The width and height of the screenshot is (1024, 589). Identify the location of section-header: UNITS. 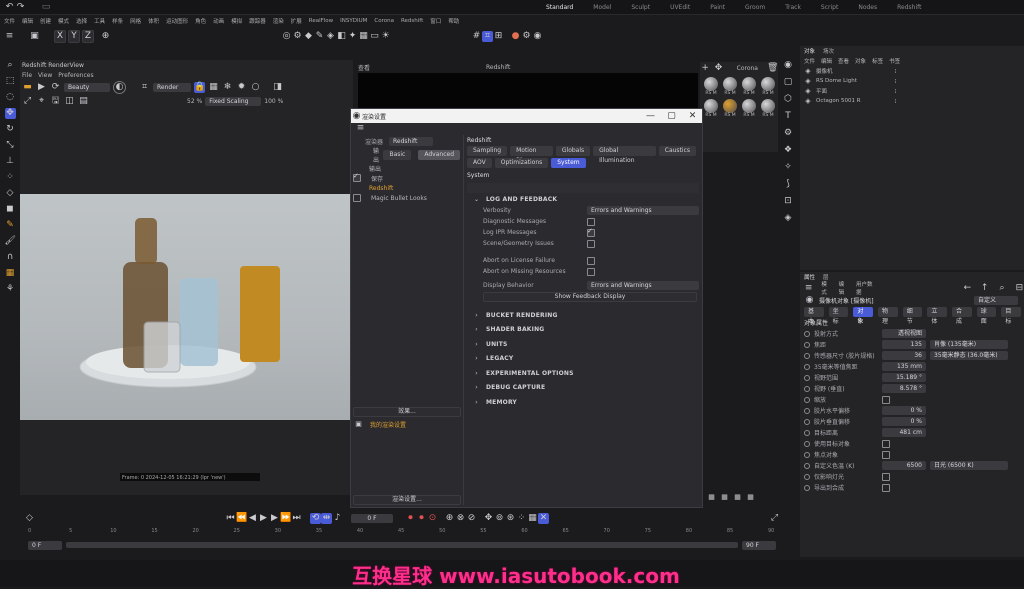
(497, 344).